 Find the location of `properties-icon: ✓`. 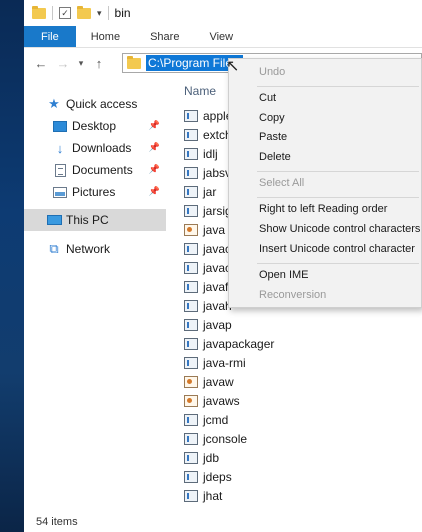

properties-icon: ✓ is located at coordinates (65, 13).